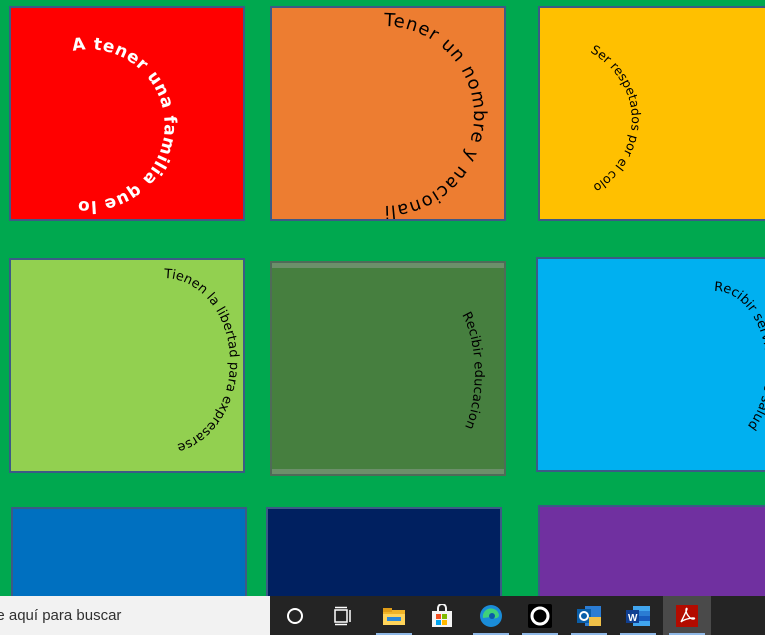 The height and width of the screenshot is (635, 765). I want to click on task-view-icon, so click(343, 615).